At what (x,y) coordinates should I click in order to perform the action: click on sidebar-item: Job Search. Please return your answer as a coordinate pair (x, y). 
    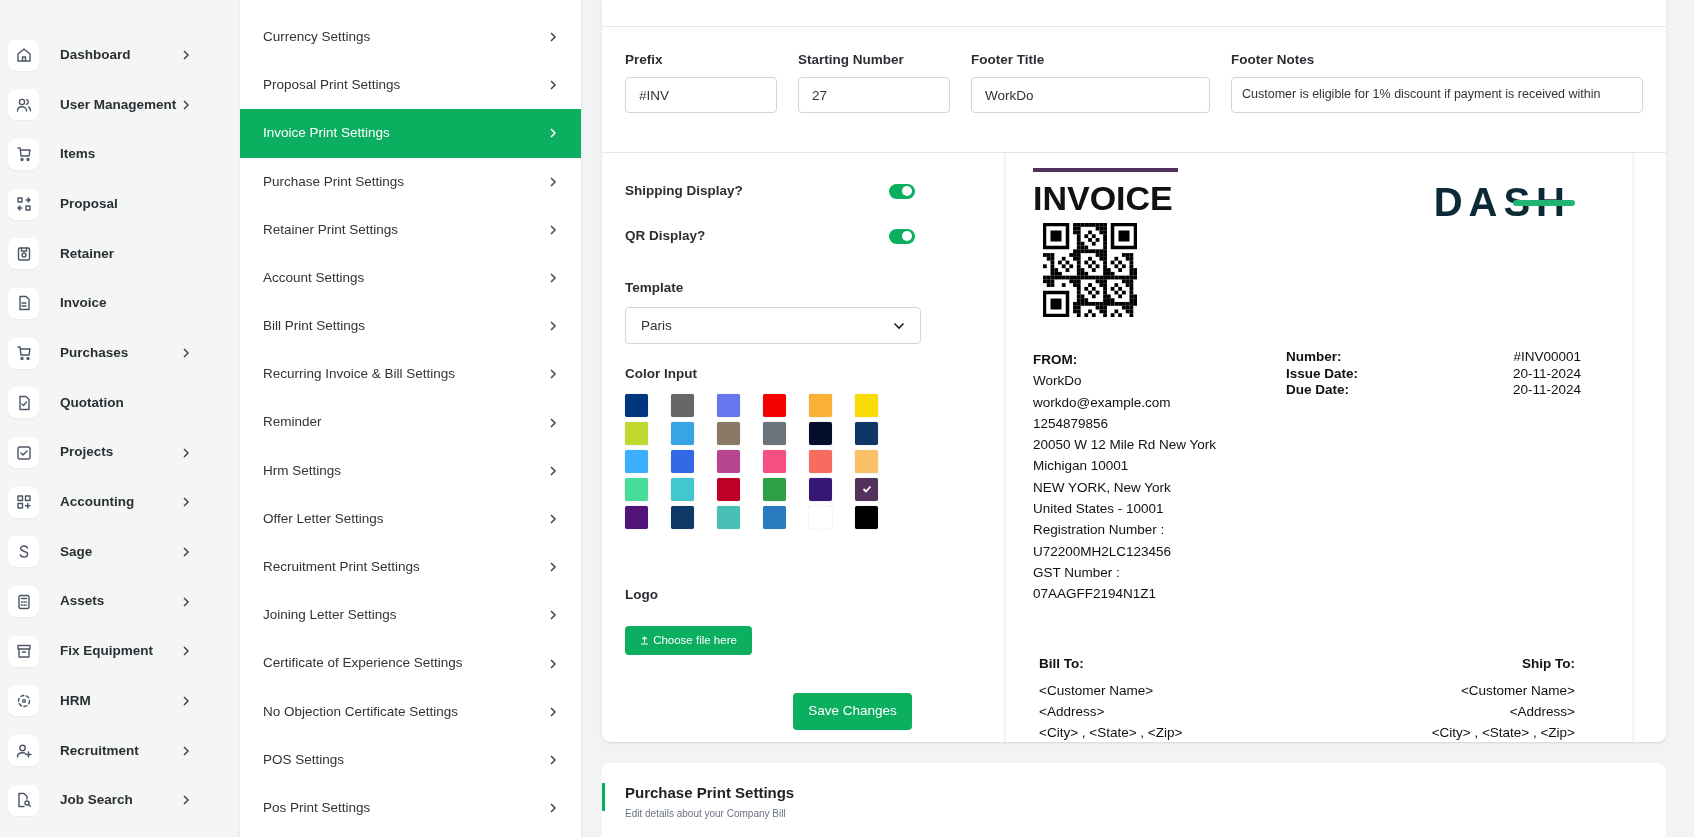
    Looking at the image, I should click on (99, 800).